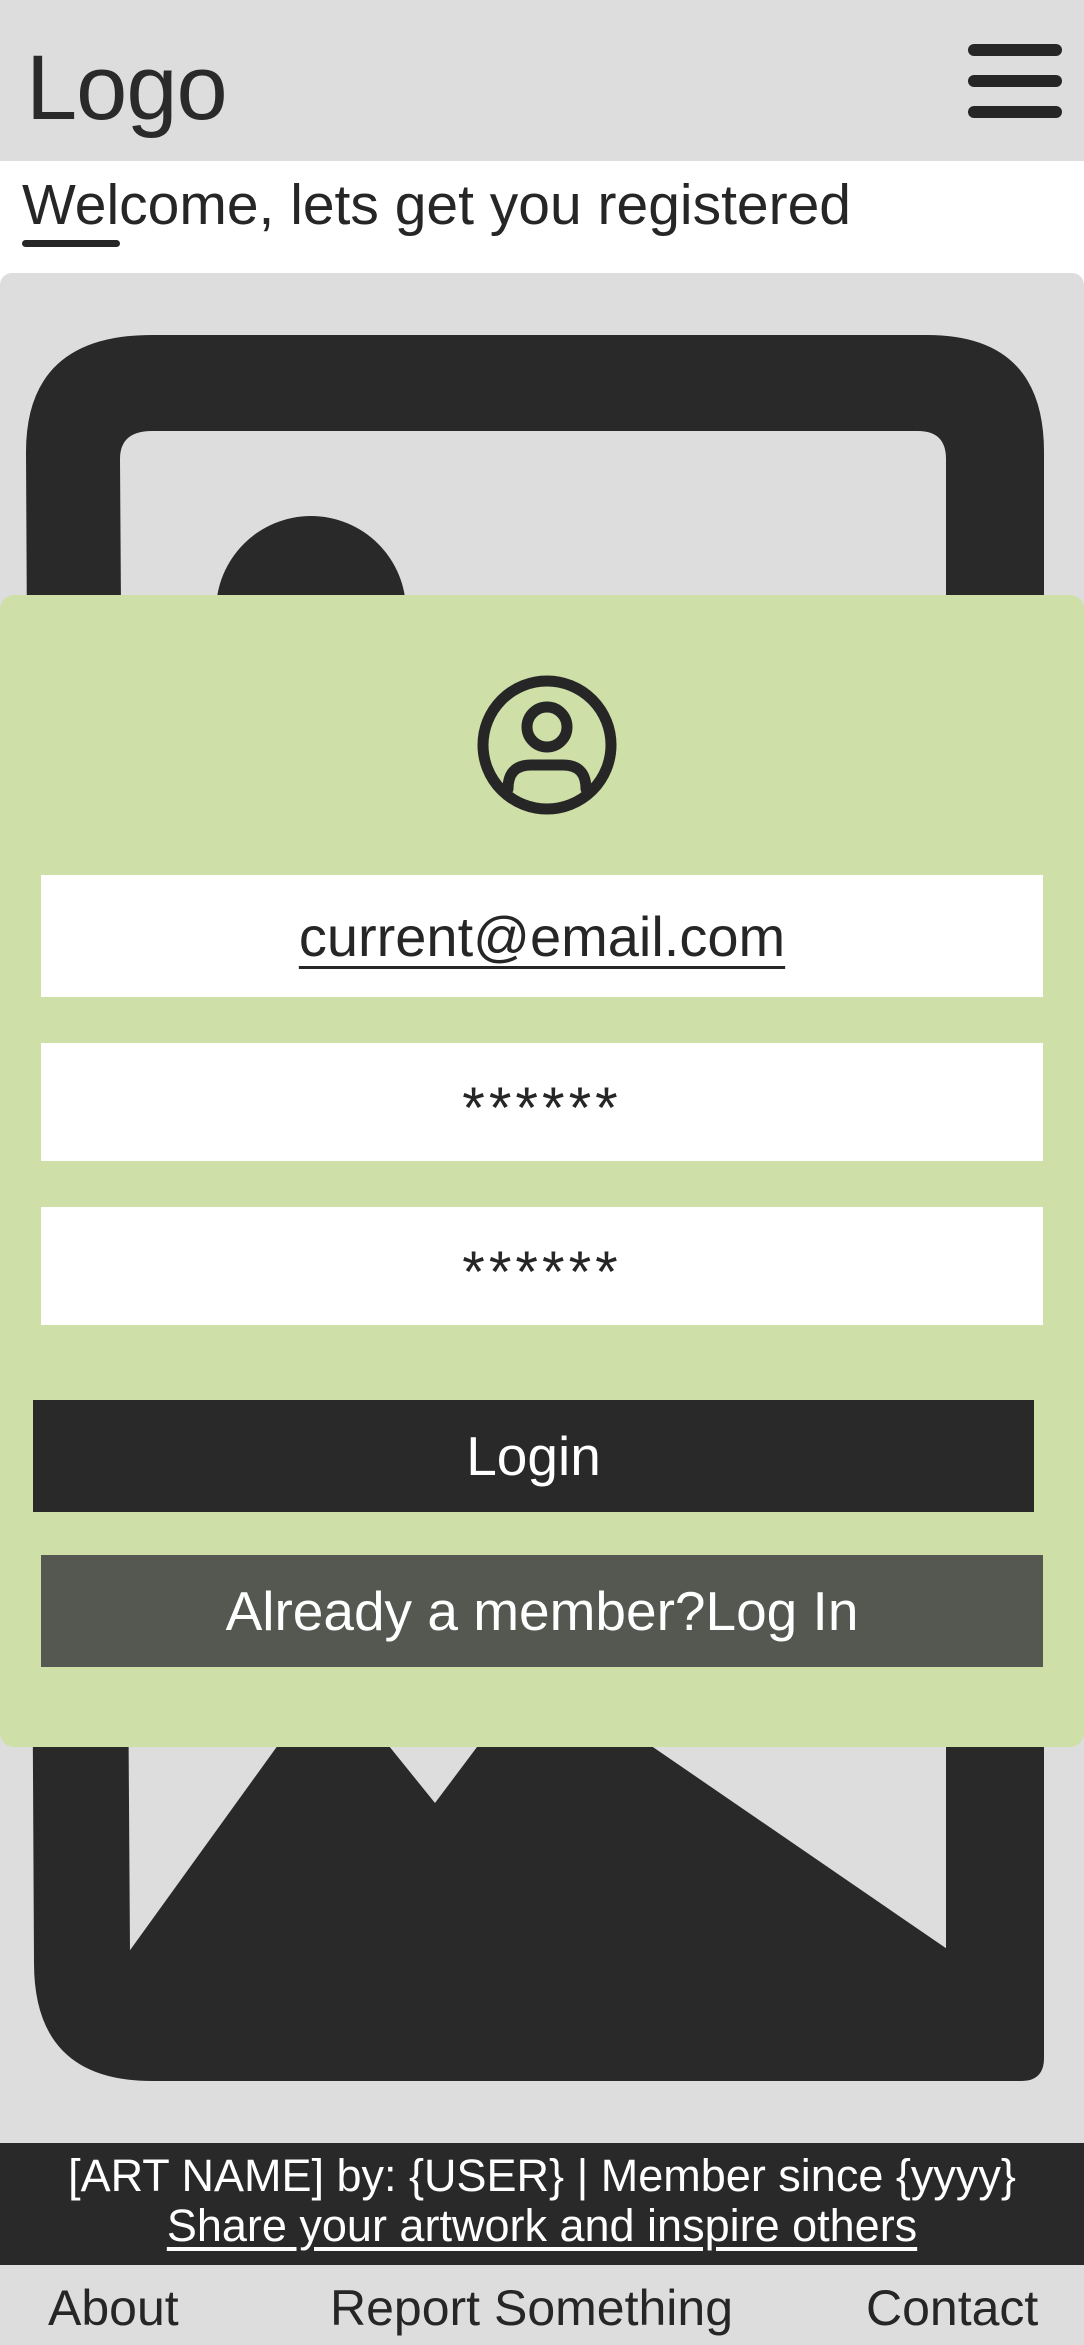 This screenshot has height=2345, width=1084. I want to click on nav-about-link: About, so click(113, 2308).